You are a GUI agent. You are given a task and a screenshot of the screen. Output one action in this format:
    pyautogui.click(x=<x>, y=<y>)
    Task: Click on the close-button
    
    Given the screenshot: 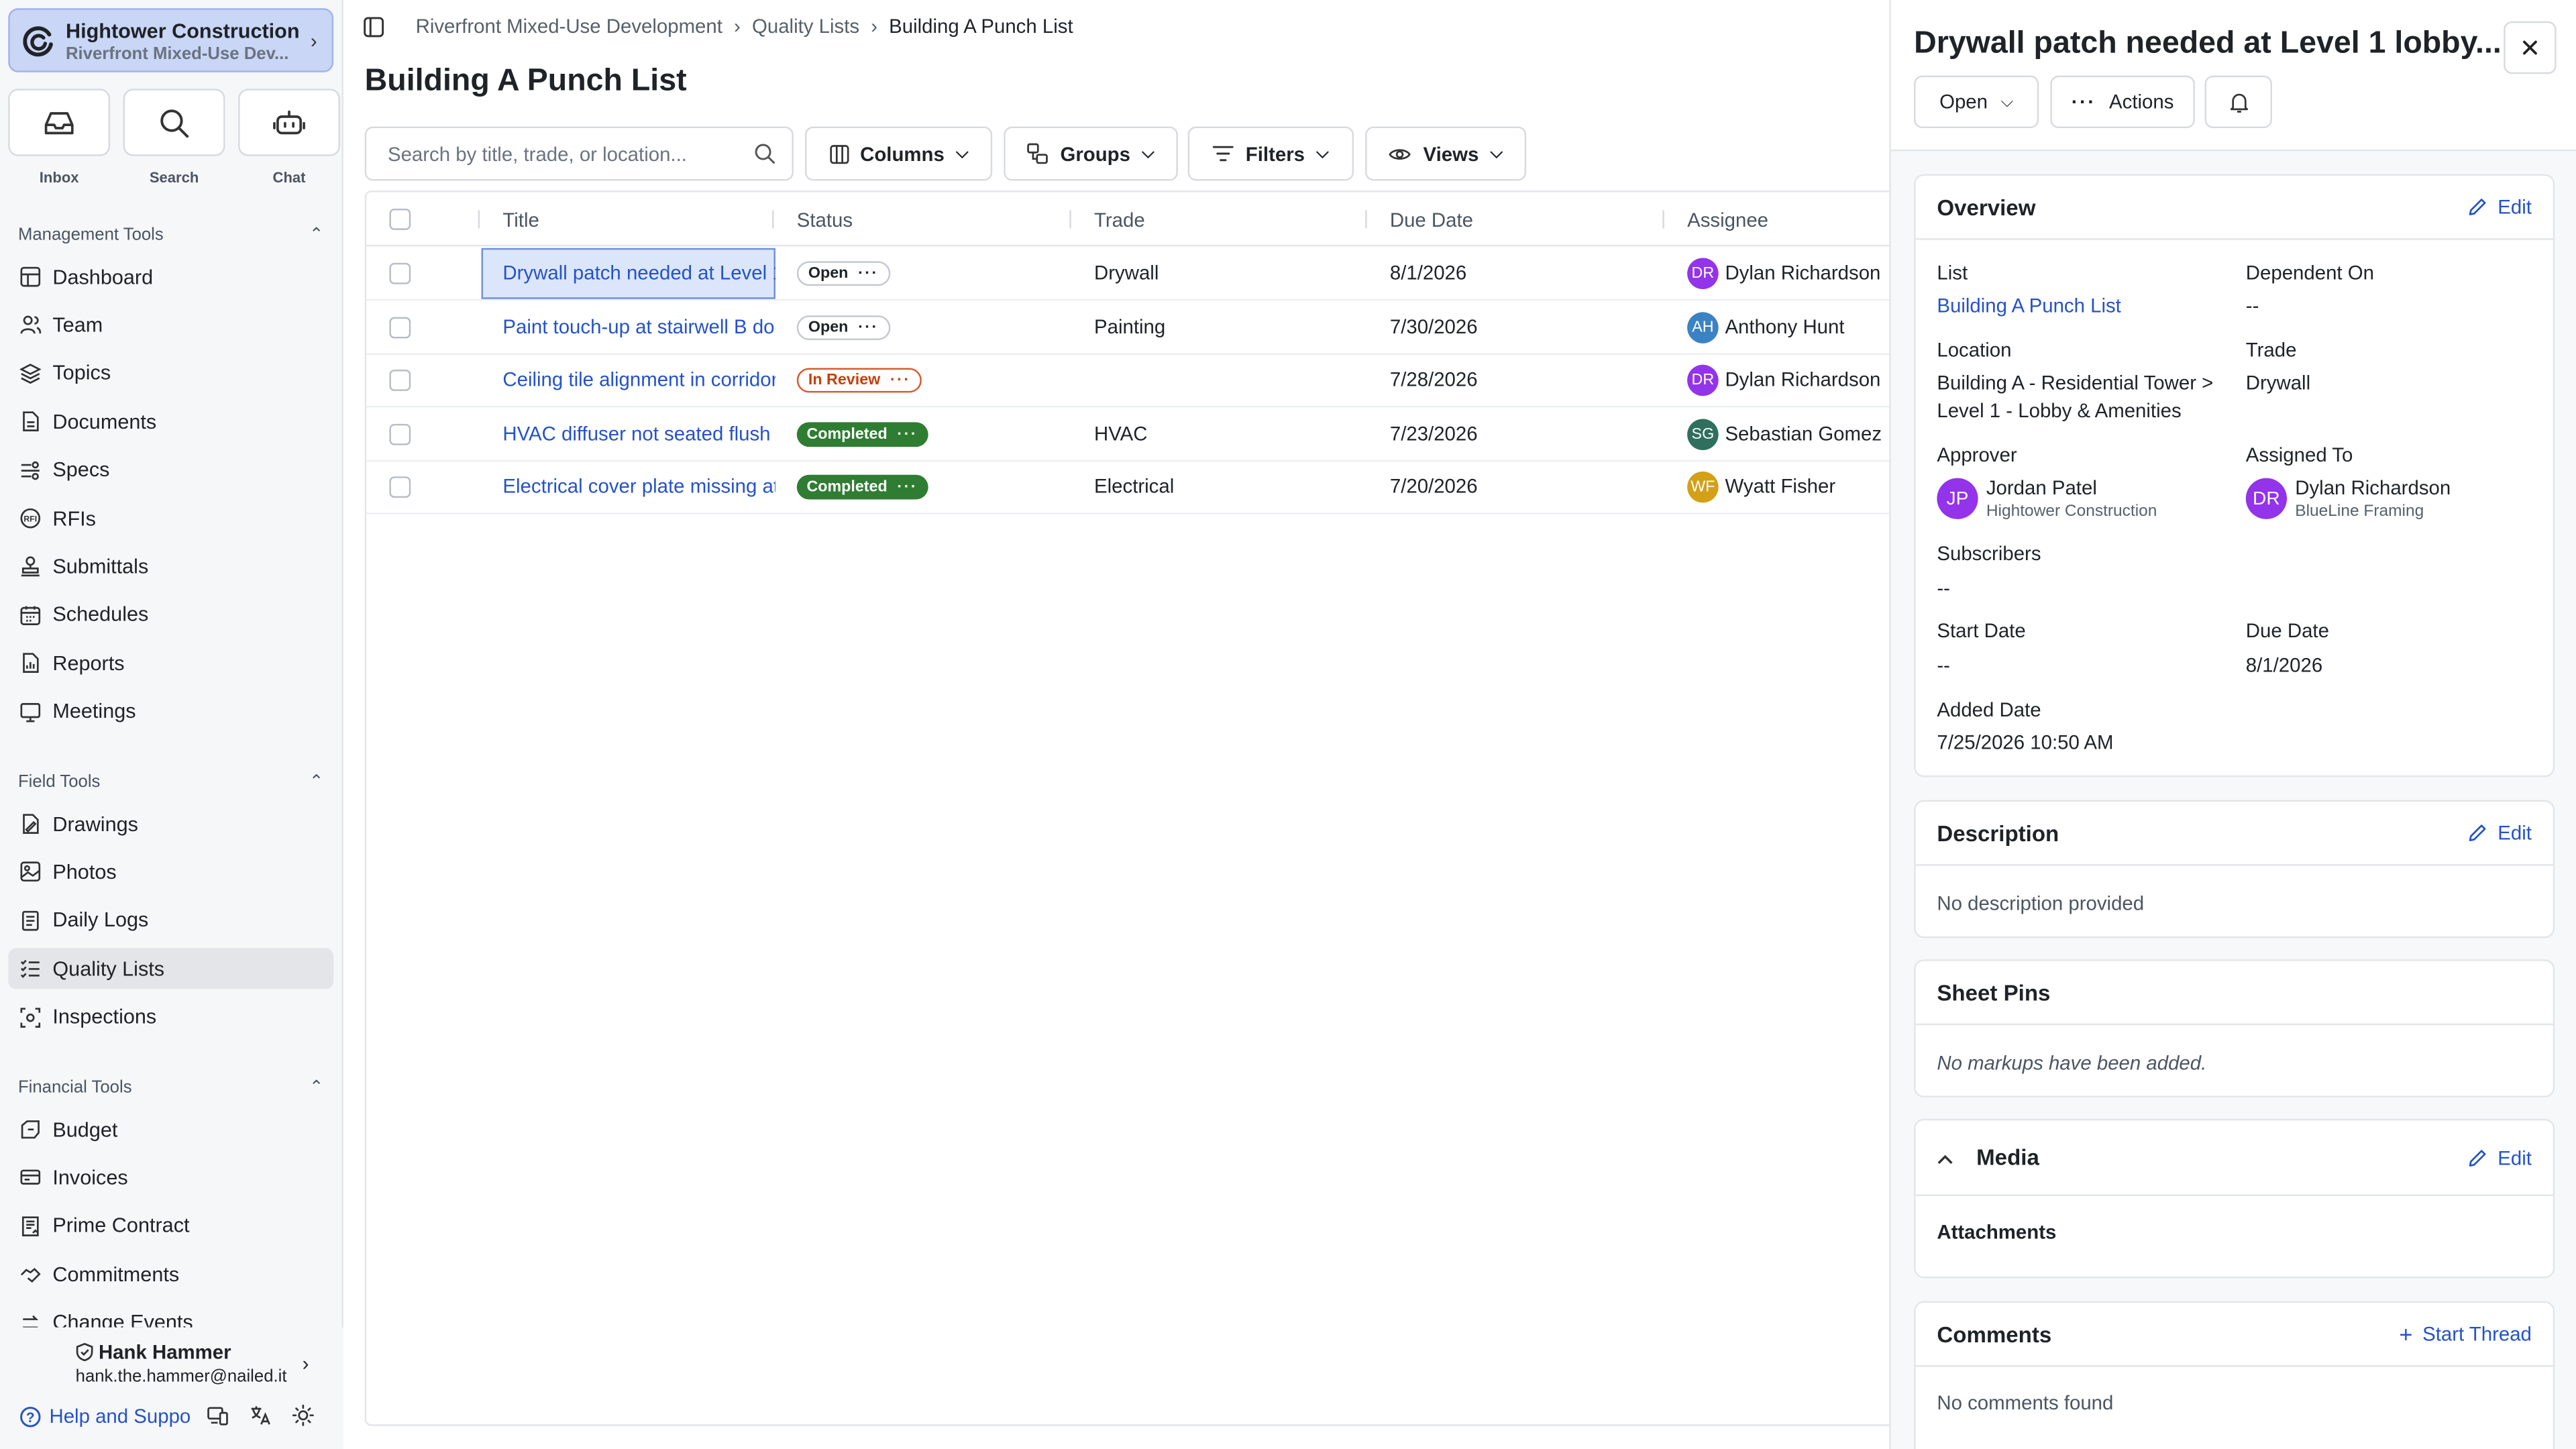 What is the action you would take?
    pyautogui.click(x=2530, y=47)
    